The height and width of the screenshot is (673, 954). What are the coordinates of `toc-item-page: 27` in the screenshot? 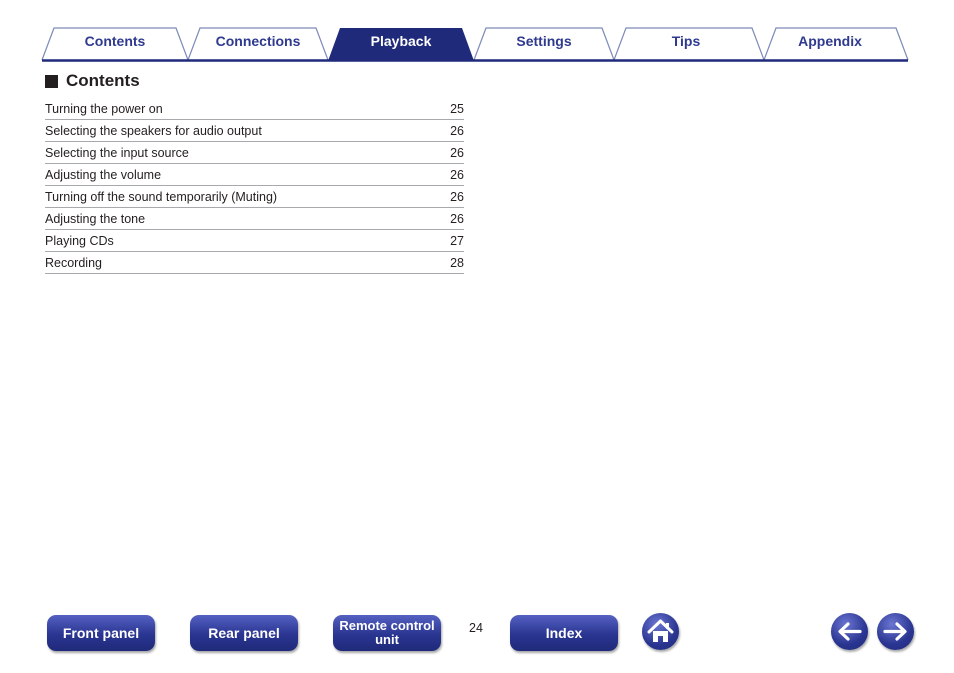 It's located at (457, 240).